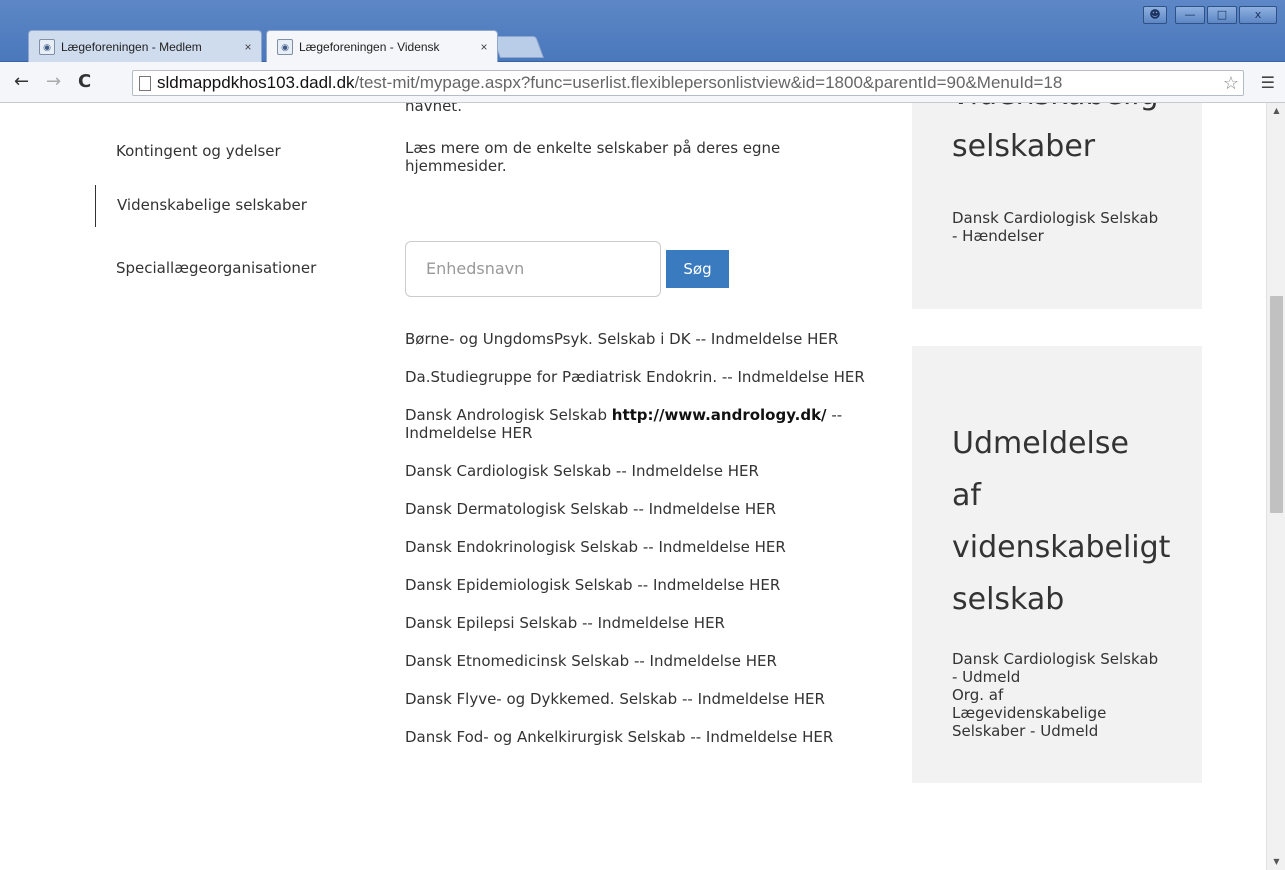 This screenshot has height=870, width=1285. What do you see at coordinates (1061, 521) in the screenshot?
I see `box-heading: Udmeldelse af videnskabeligt selskab` at bounding box center [1061, 521].